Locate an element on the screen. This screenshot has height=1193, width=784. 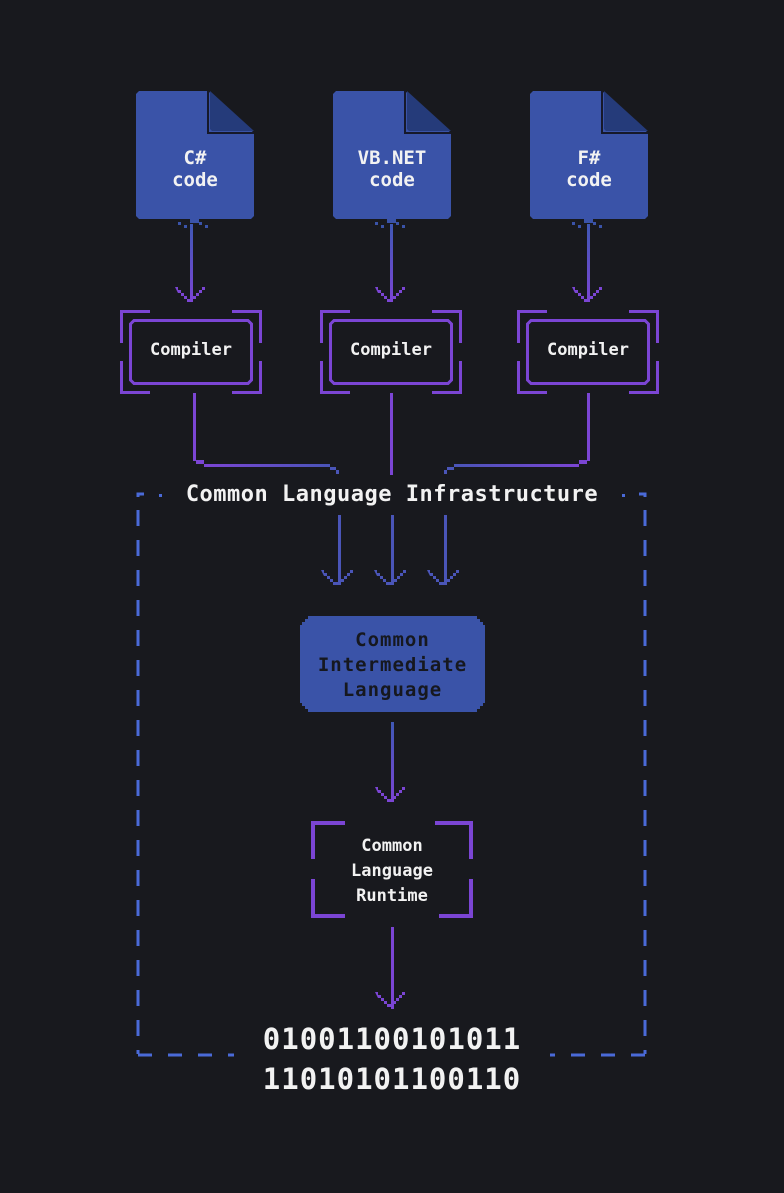
binary-output-line-1: 01001100101011 is located at coordinates (392, 1039).